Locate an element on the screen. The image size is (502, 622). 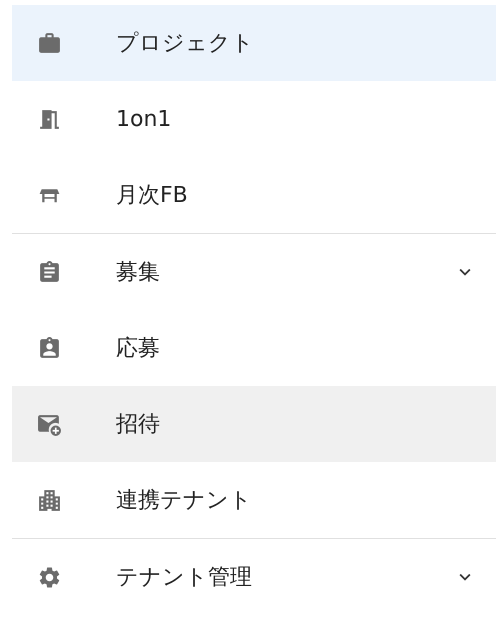
menu-item: 招待 is located at coordinates (254, 424).